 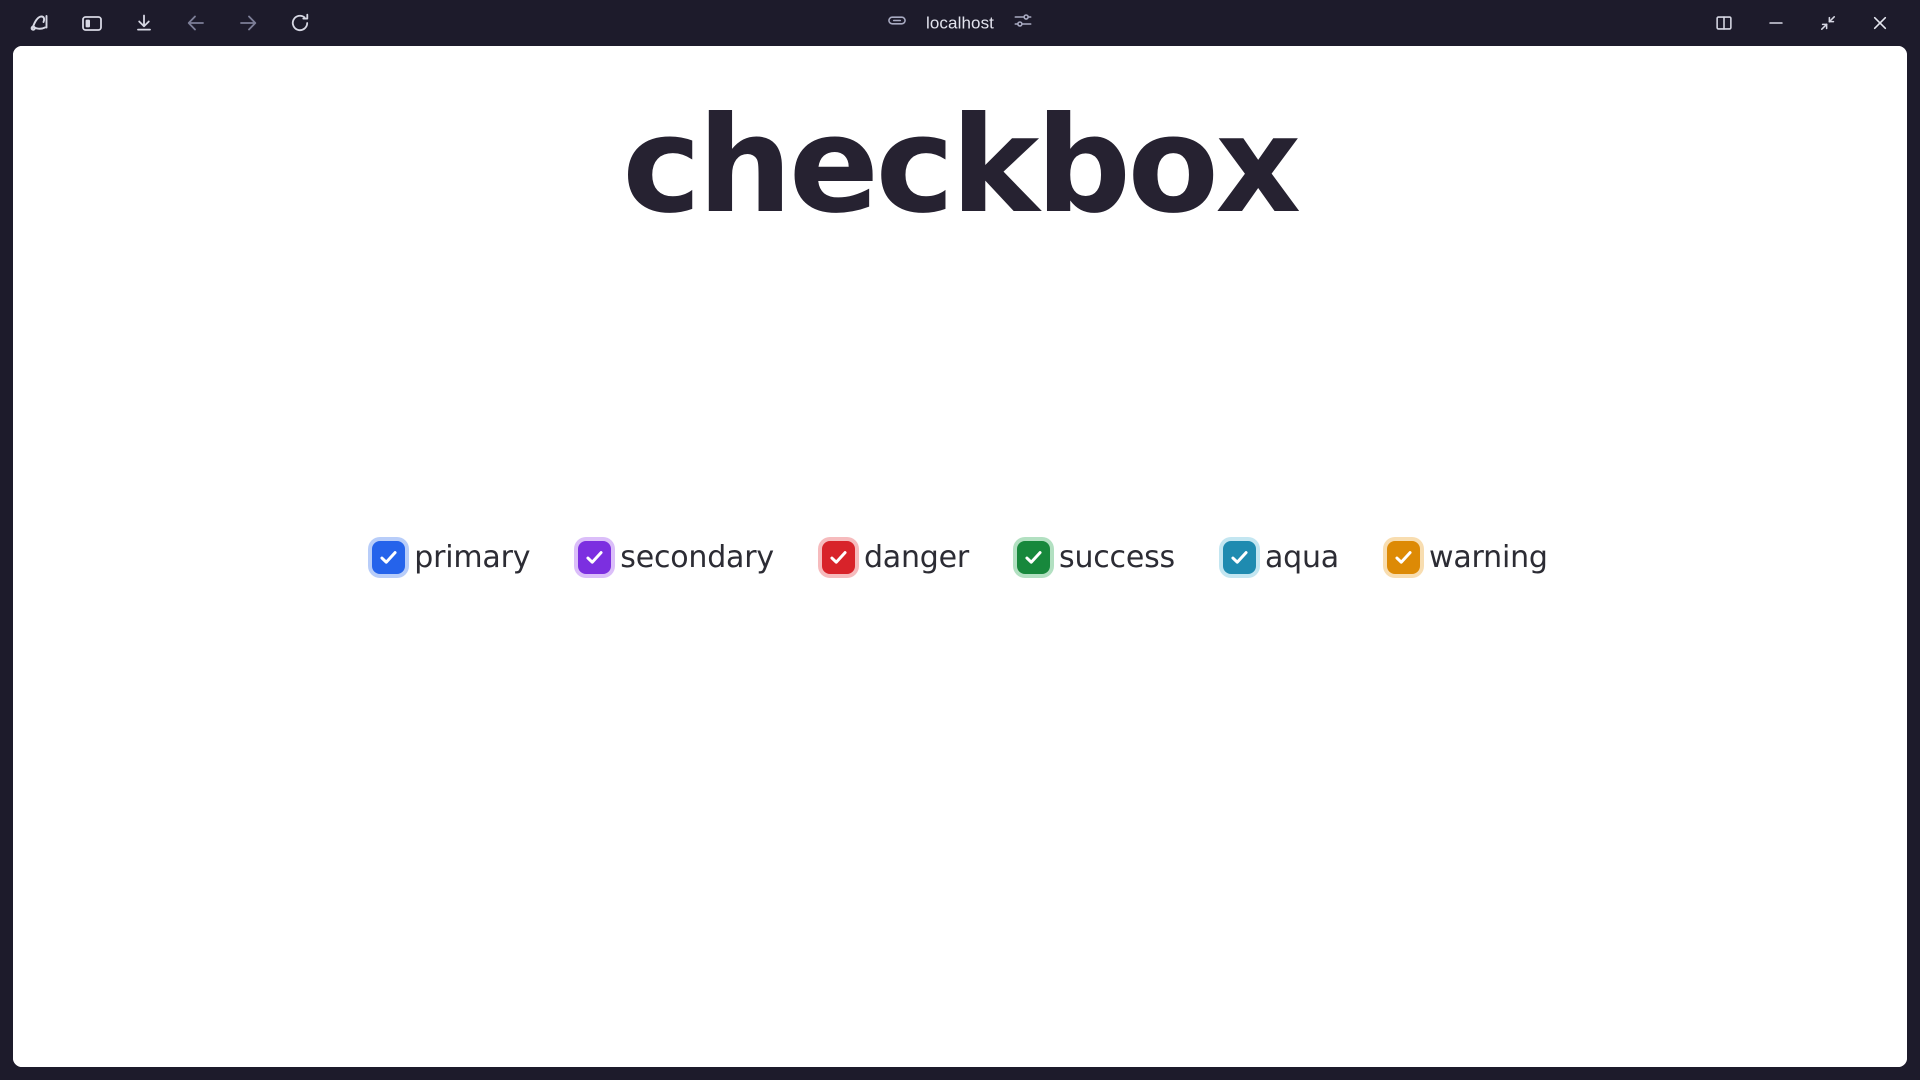 I want to click on checkbox-item-aqua: aqua, so click(x=1278, y=557).